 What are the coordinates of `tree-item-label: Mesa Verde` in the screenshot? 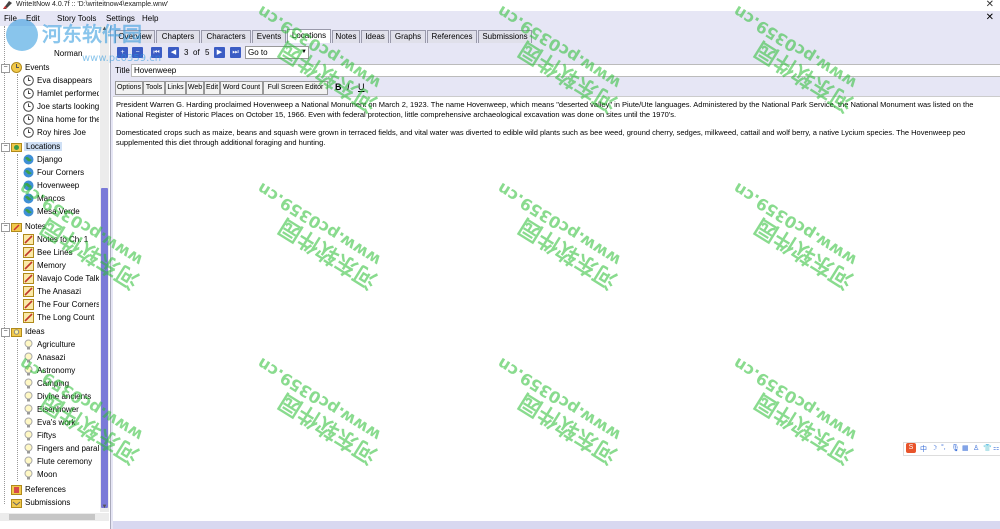 It's located at (58, 211).